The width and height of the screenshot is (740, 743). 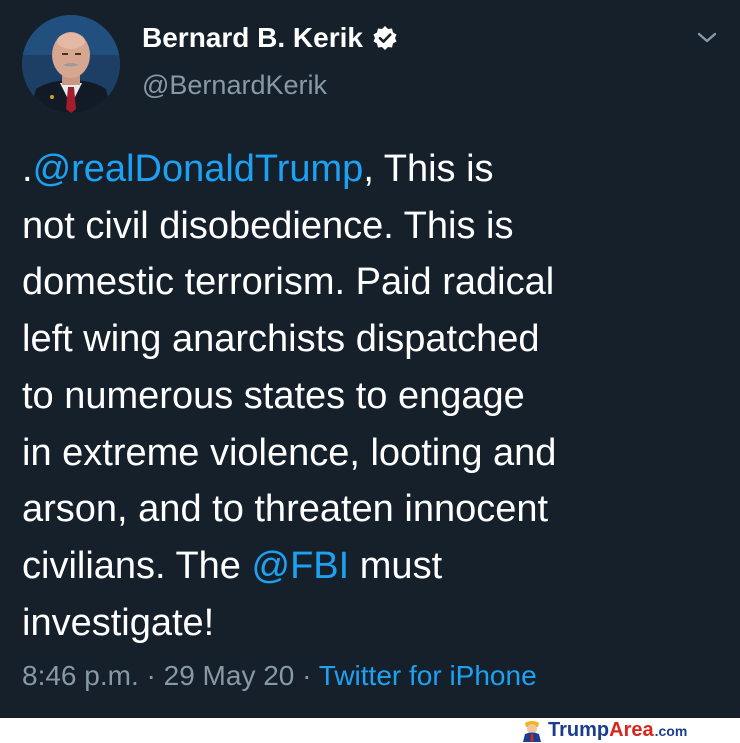 I want to click on tweet-text-line: civilians. The @FBI must, so click(x=372, y=566).